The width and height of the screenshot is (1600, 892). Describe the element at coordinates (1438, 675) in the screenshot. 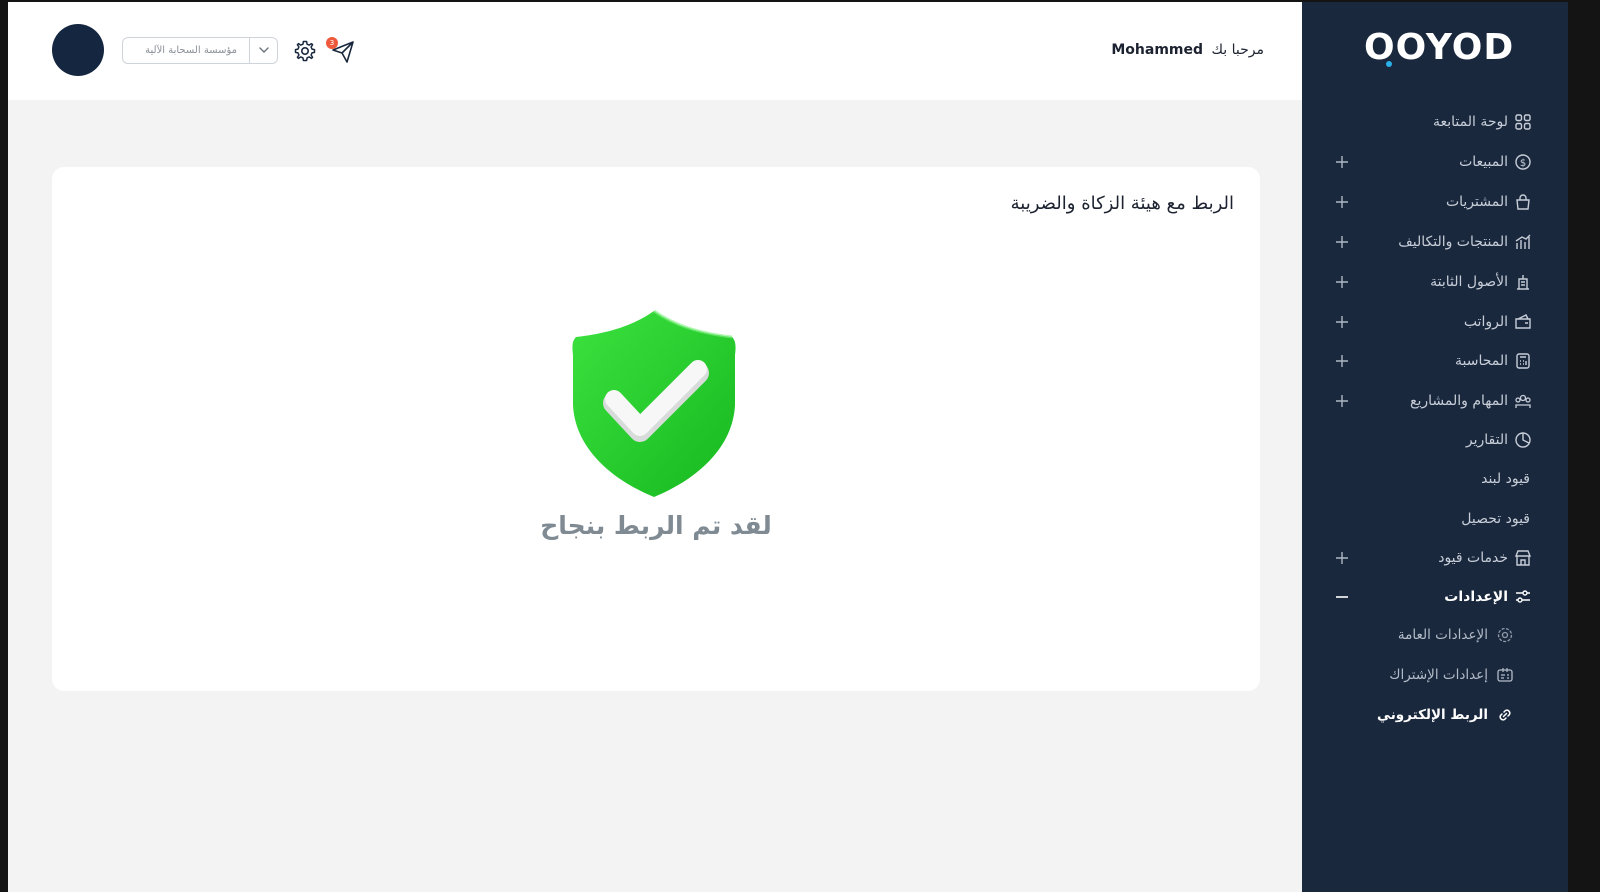

I see `sidebar-subitem-label: إعدادات الإشتراك` at that location.